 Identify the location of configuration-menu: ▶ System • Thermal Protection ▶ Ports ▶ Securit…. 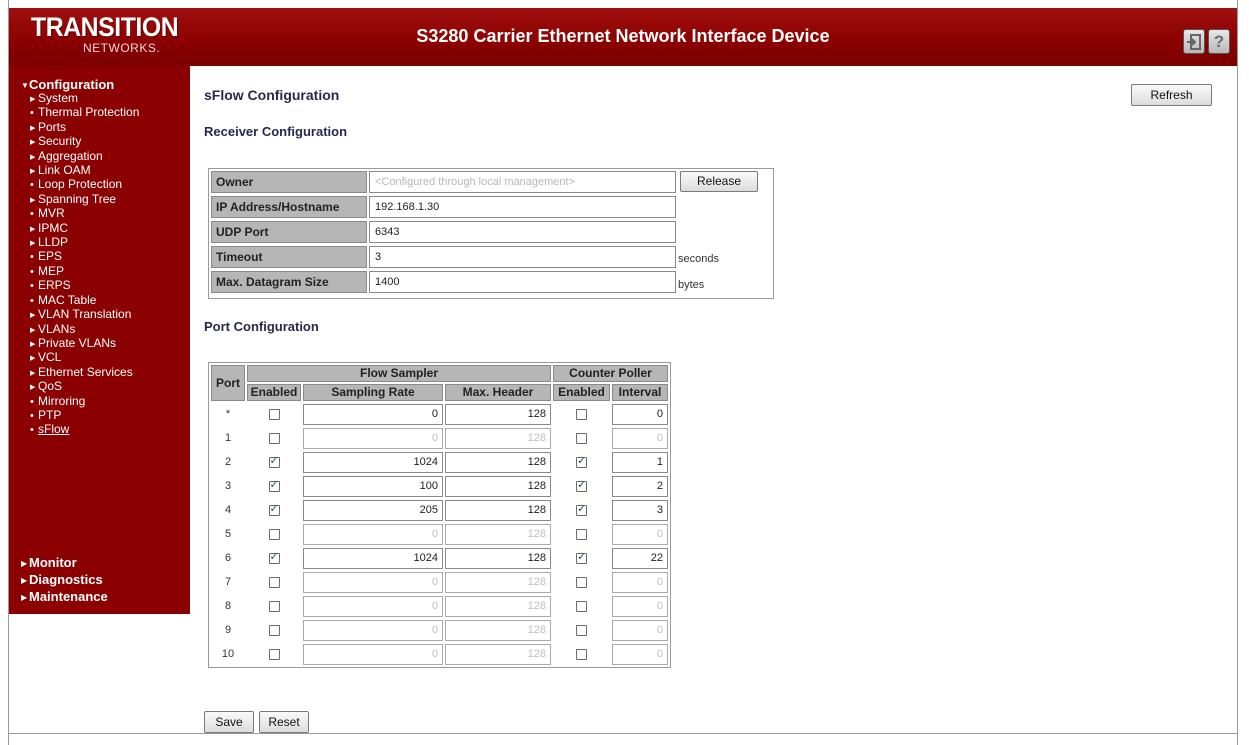
(84, 264).